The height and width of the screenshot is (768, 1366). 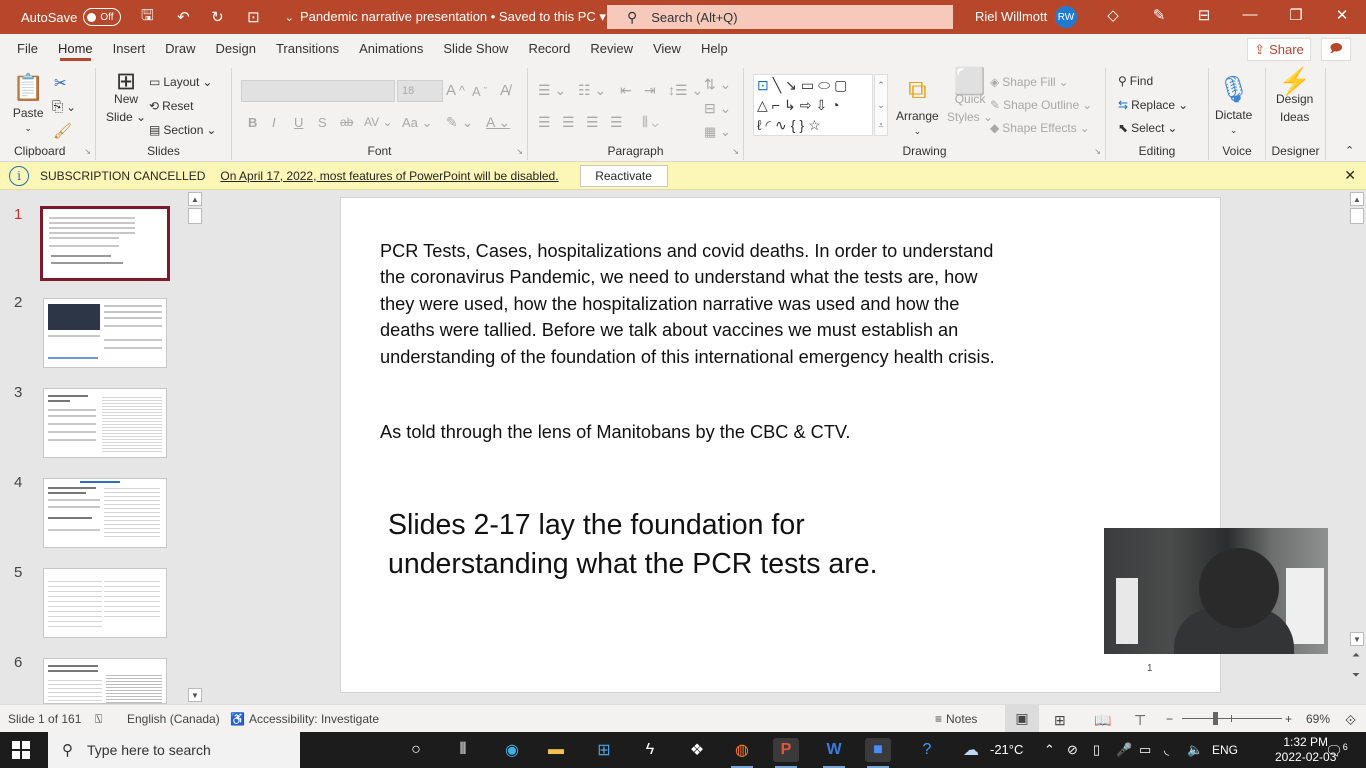 What do you see at coordinates (455, 90) in the screenshot?
I see `increase-font-size-icon: A ^` at bounding box center [455, 90].